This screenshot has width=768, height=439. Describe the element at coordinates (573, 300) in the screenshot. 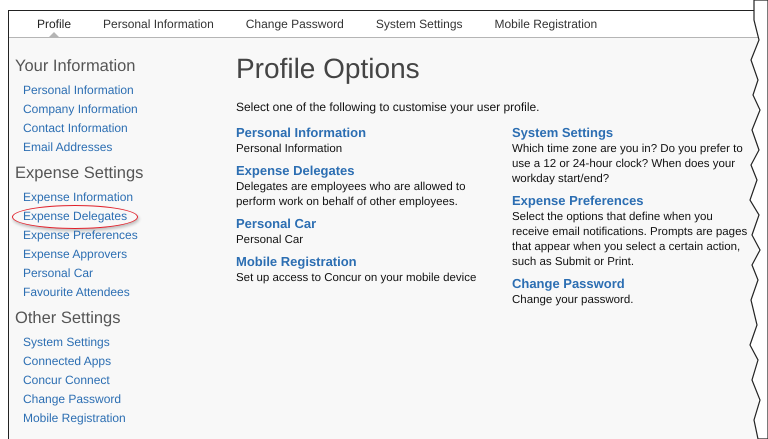

I see `option-description: Change your password.` at that location.